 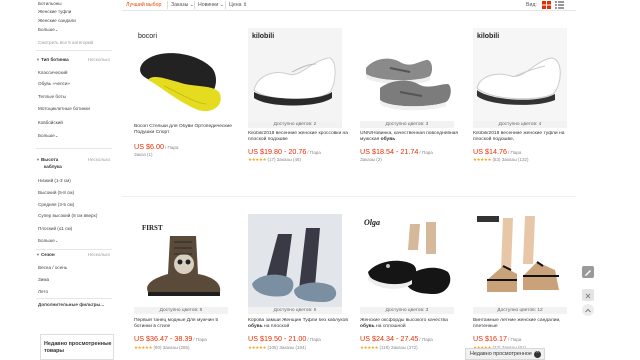 I want to click on scroll-top-button, so click(x=588, y=310).